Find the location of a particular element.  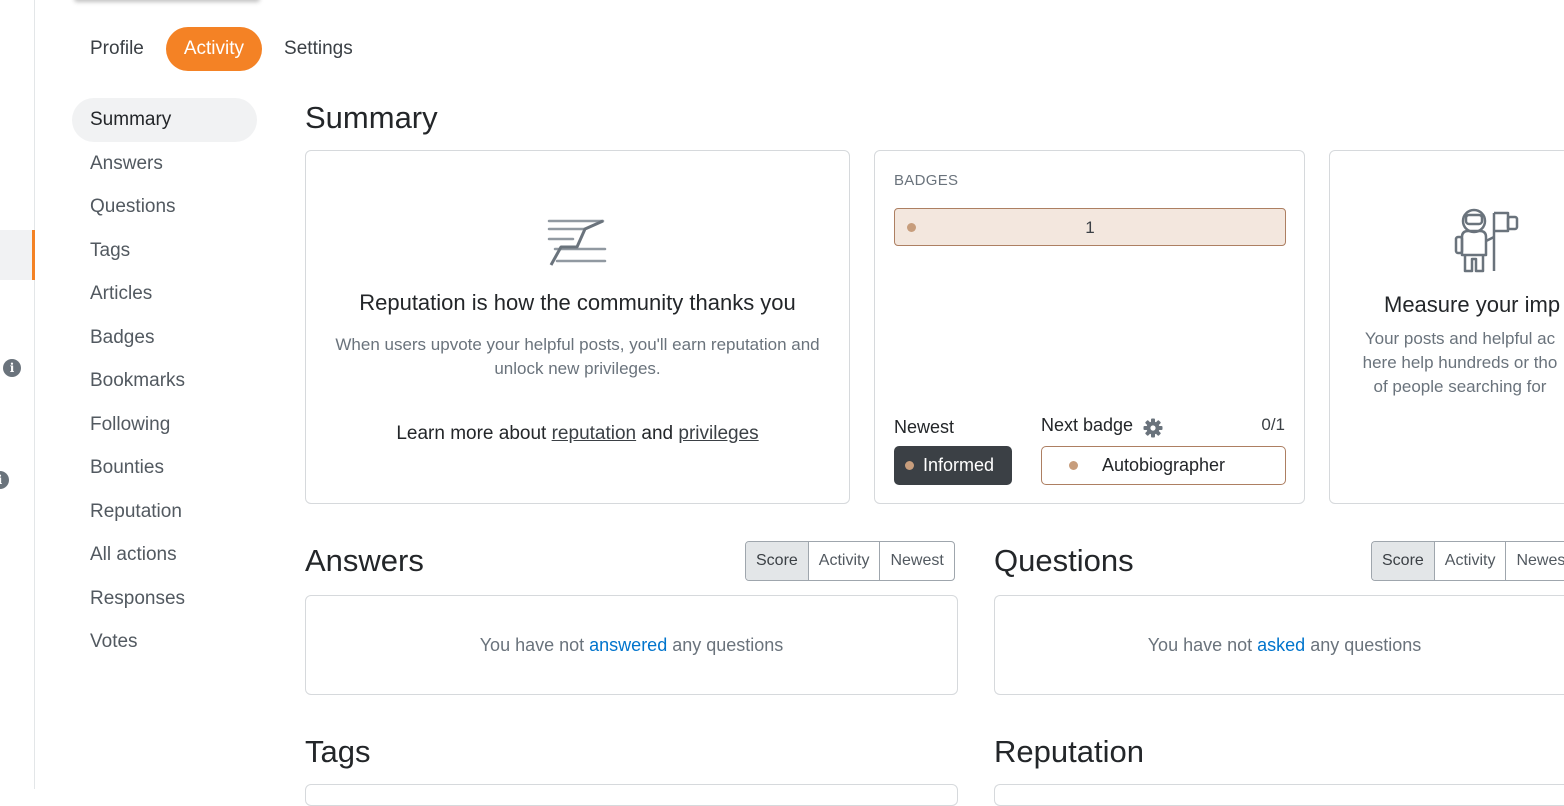

tab-settings: Settings is located at coordinates (318, 49).